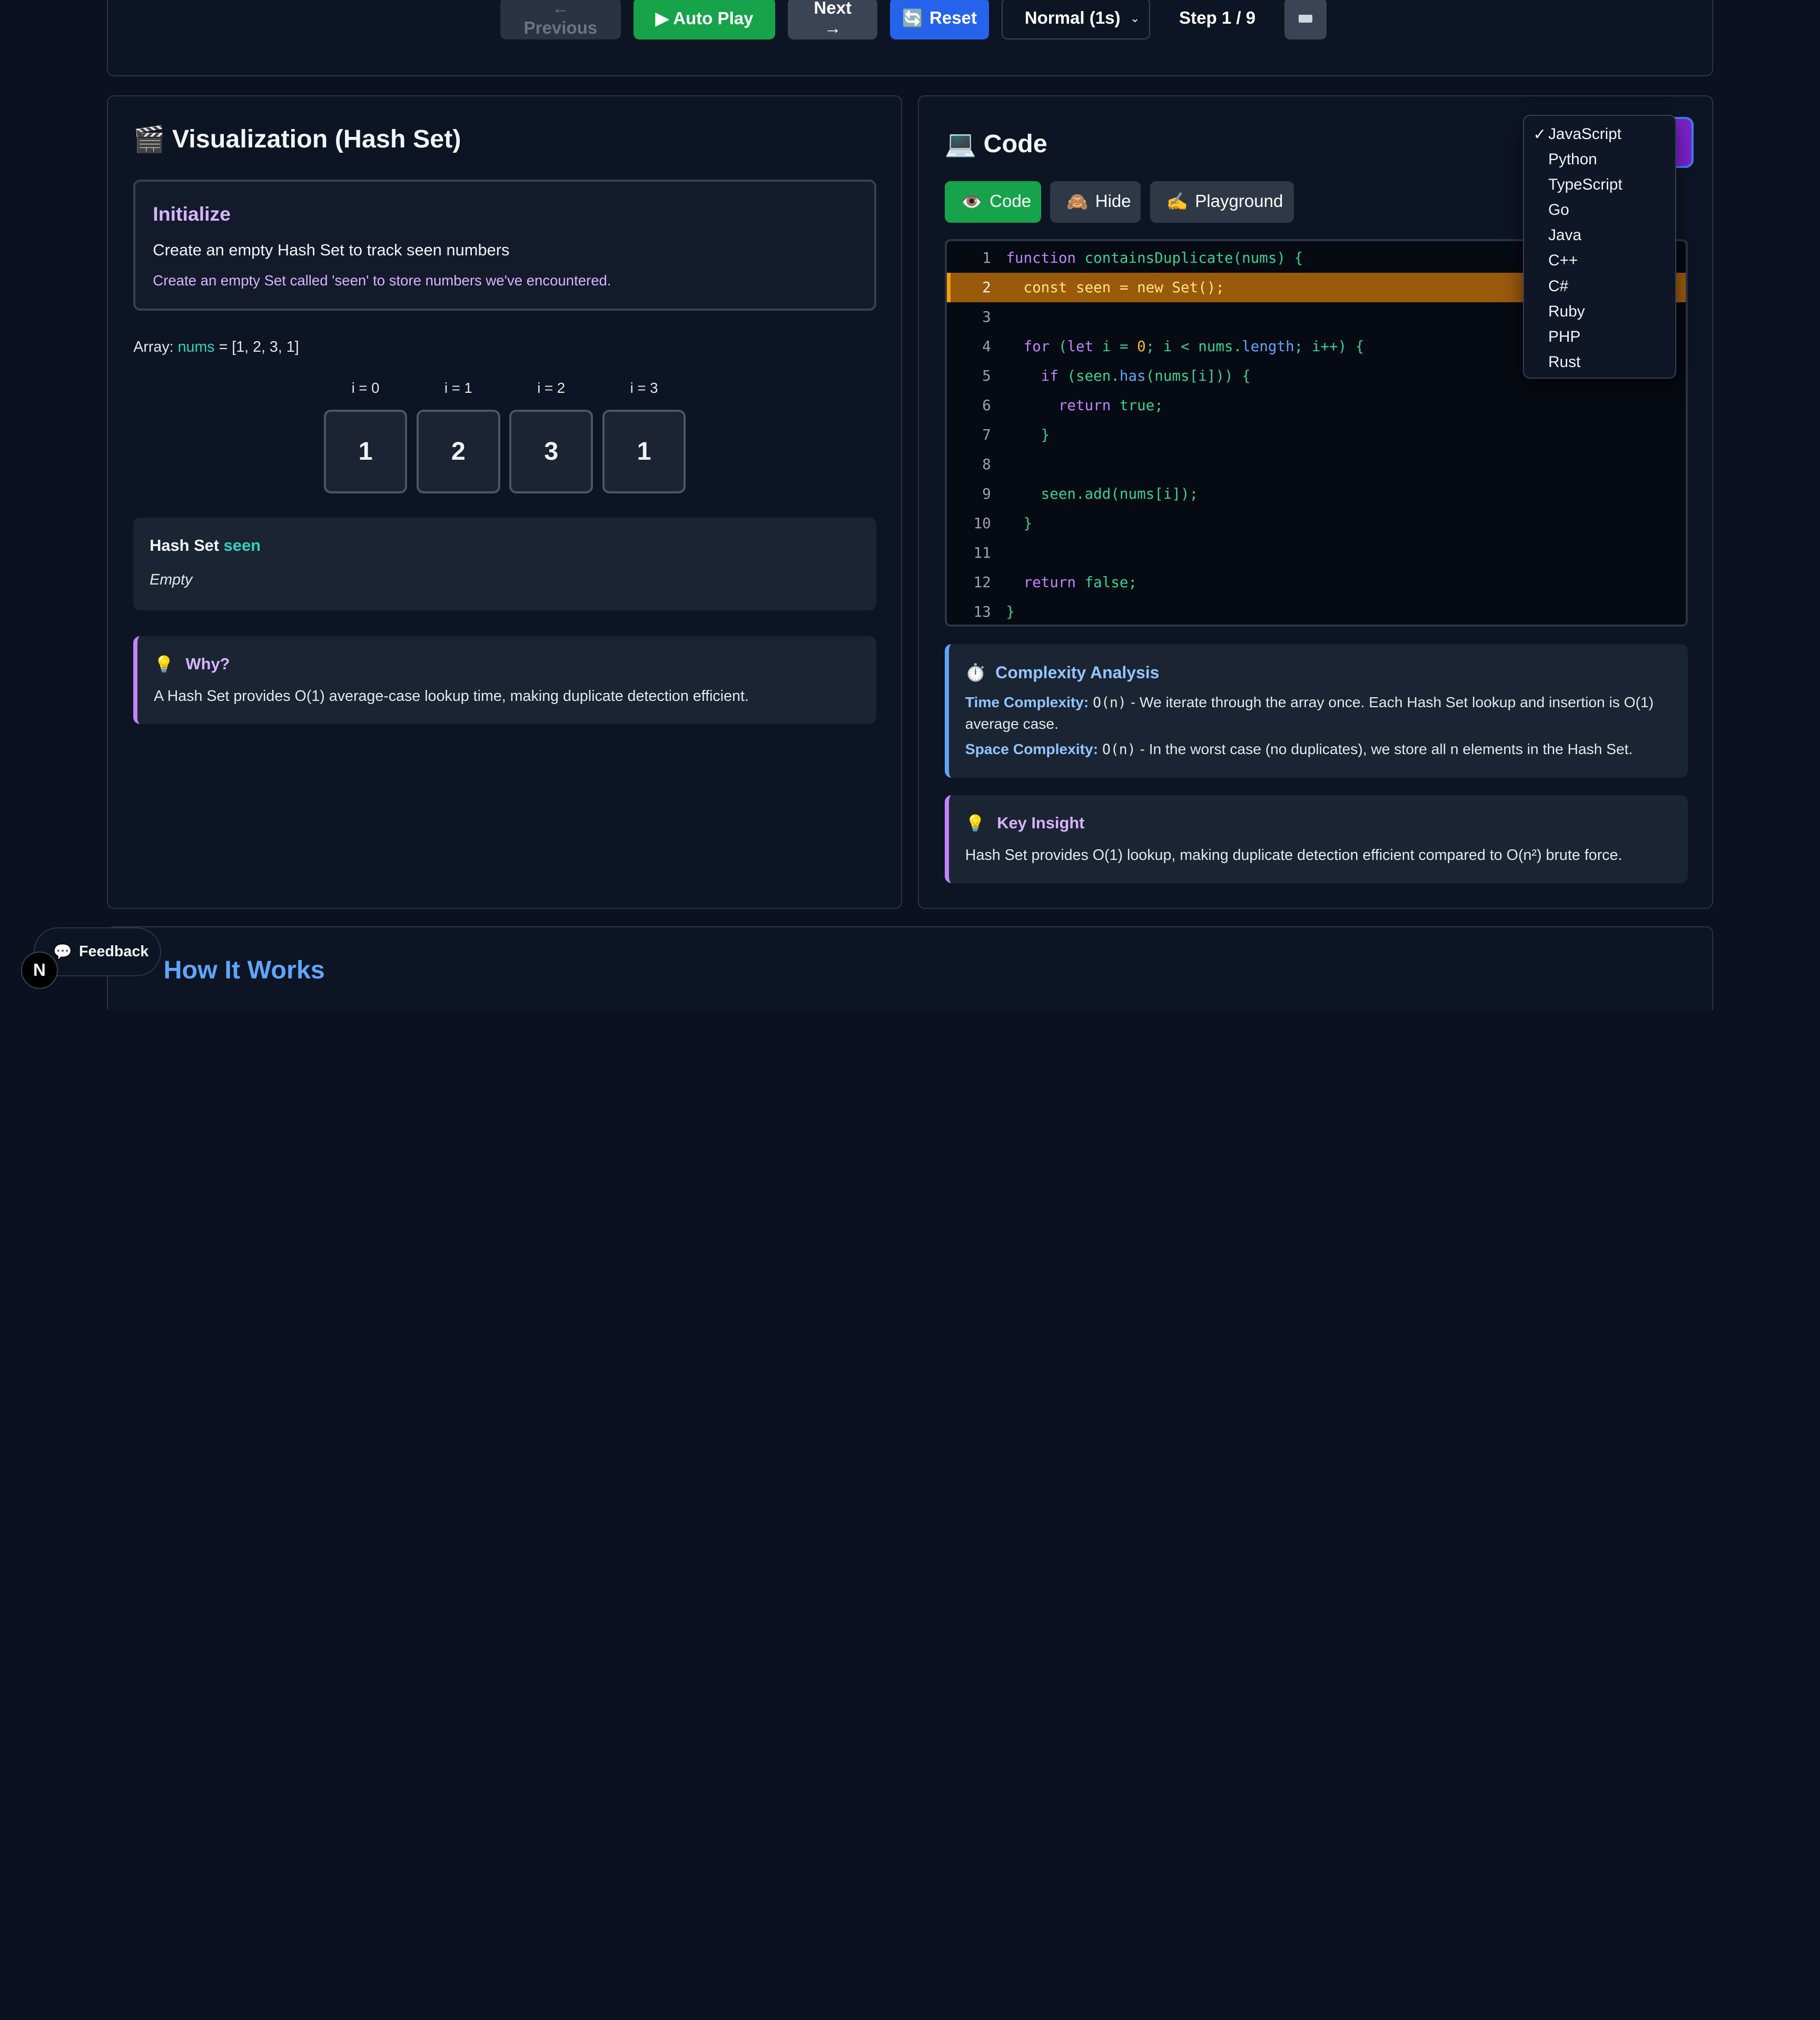  What do you see at coordinates (458, 387) in the screenshot?
I see `cell-index: i = 1` at bounding box center [458, 387].